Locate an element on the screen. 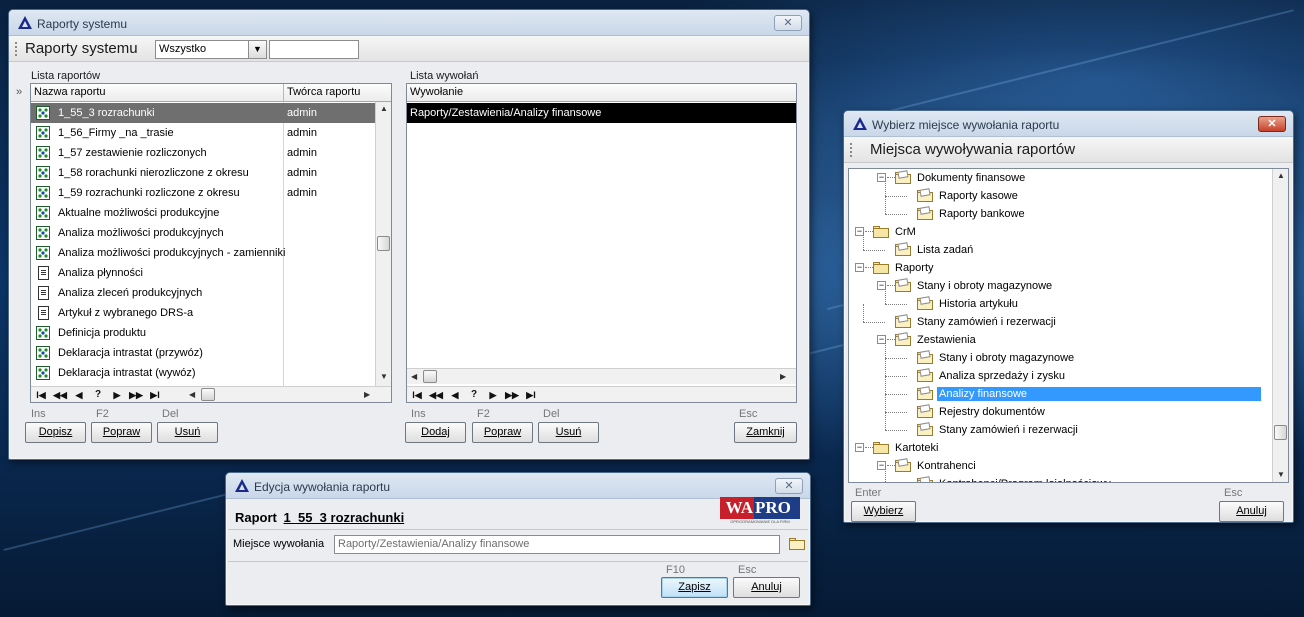  report-row: 1_57 zestawienie rozliczonych admin is located at coordinates (203, 153).